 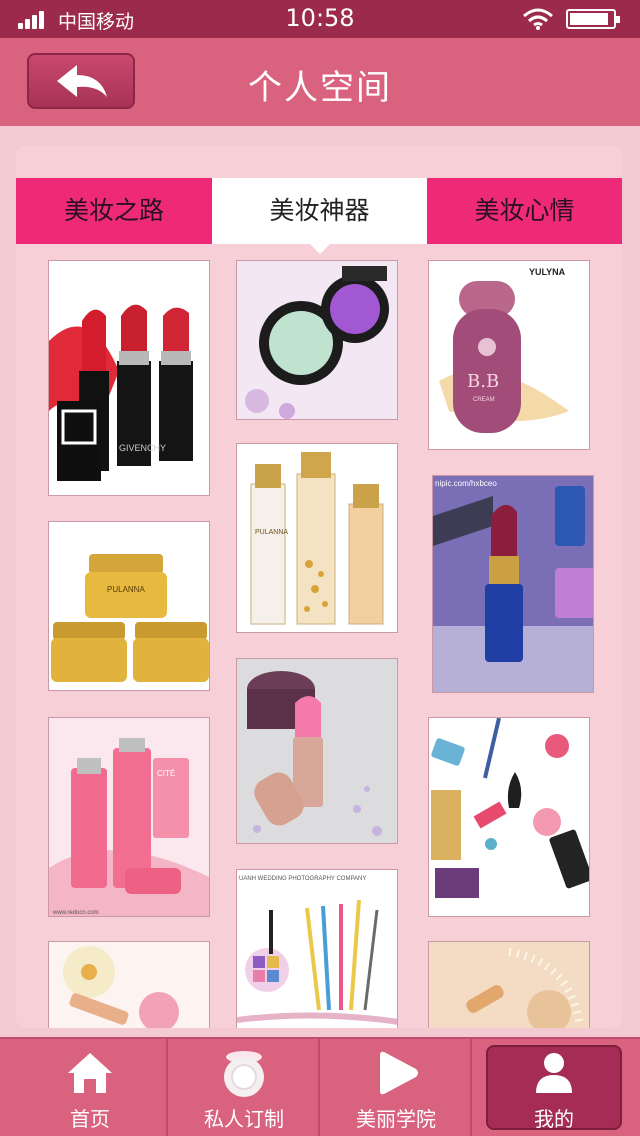 What do you see at coordinates (484, 400) in the screenshot?
I see `bb-sub: CREAM` at bounding box center [484, 400].